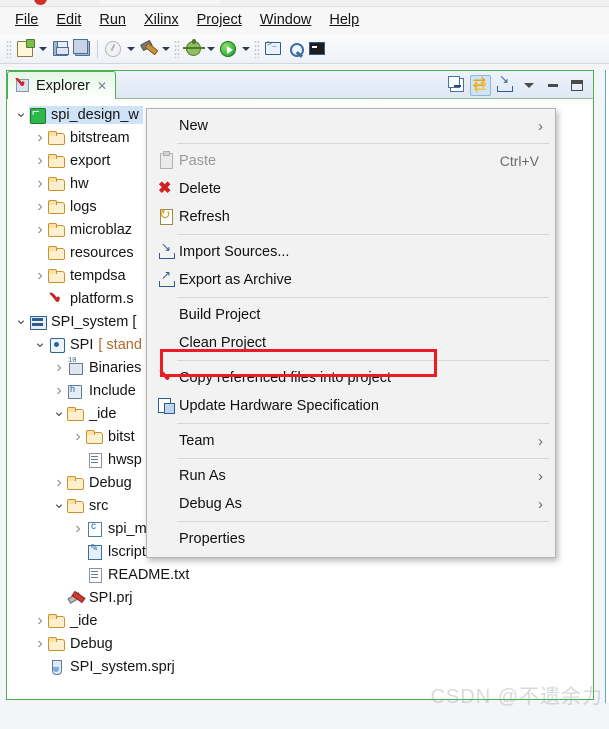  I want to click on console-button, so click(317, 49).